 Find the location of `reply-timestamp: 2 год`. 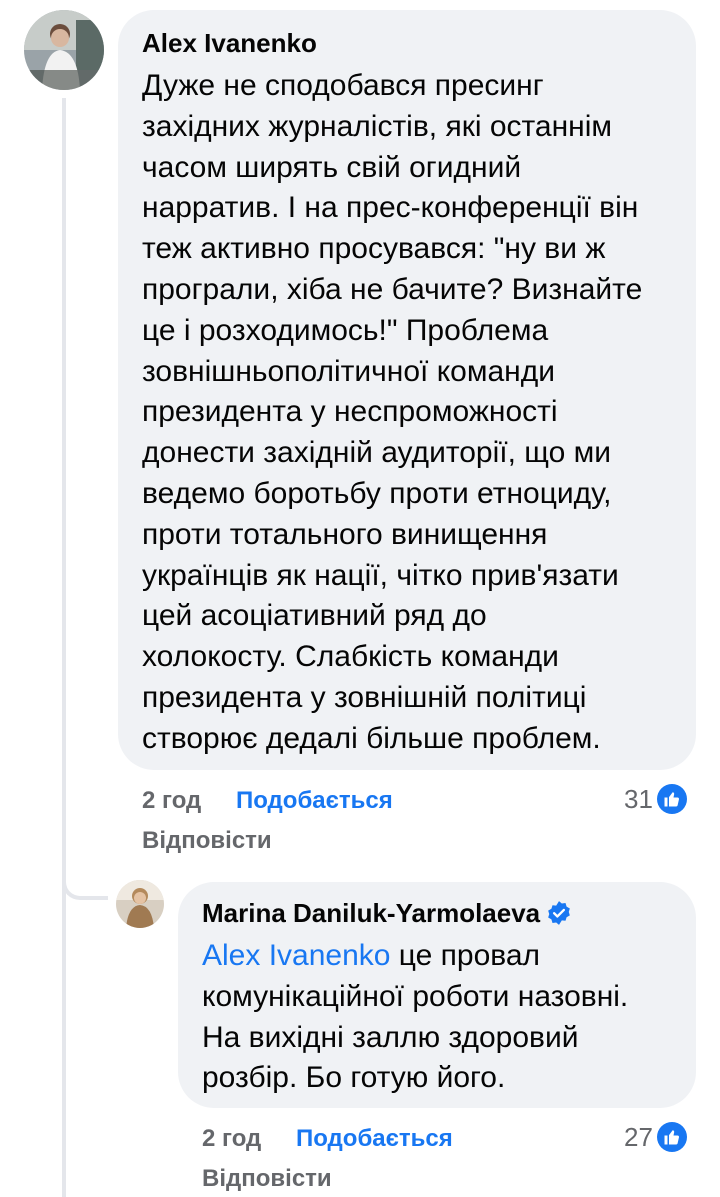

reply-timestamp: 2 год is located at coordinates (231, 1138).